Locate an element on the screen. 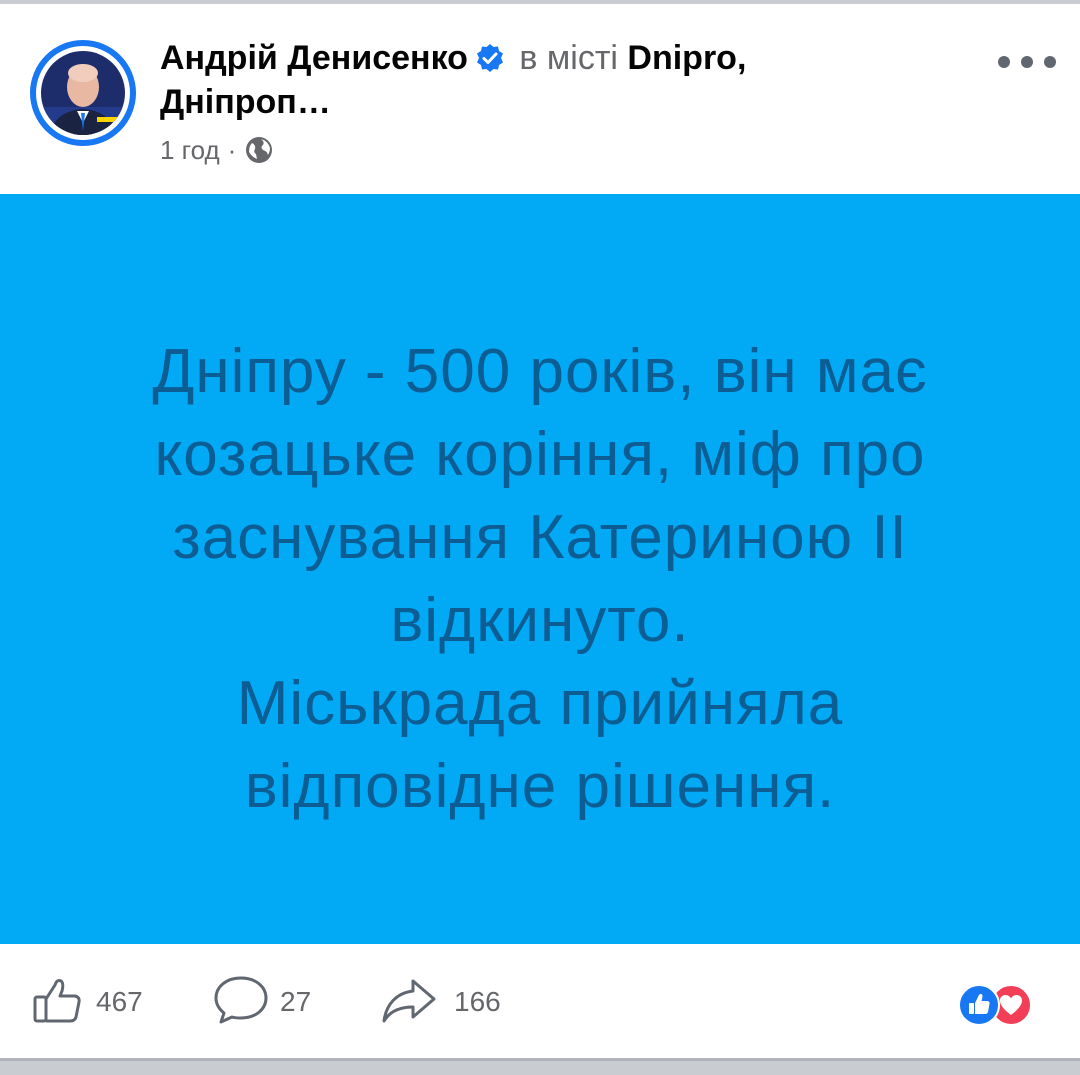 This screenshot has width=1080, height=1075. reactions-summary is located at coordinates (1003, 1005).